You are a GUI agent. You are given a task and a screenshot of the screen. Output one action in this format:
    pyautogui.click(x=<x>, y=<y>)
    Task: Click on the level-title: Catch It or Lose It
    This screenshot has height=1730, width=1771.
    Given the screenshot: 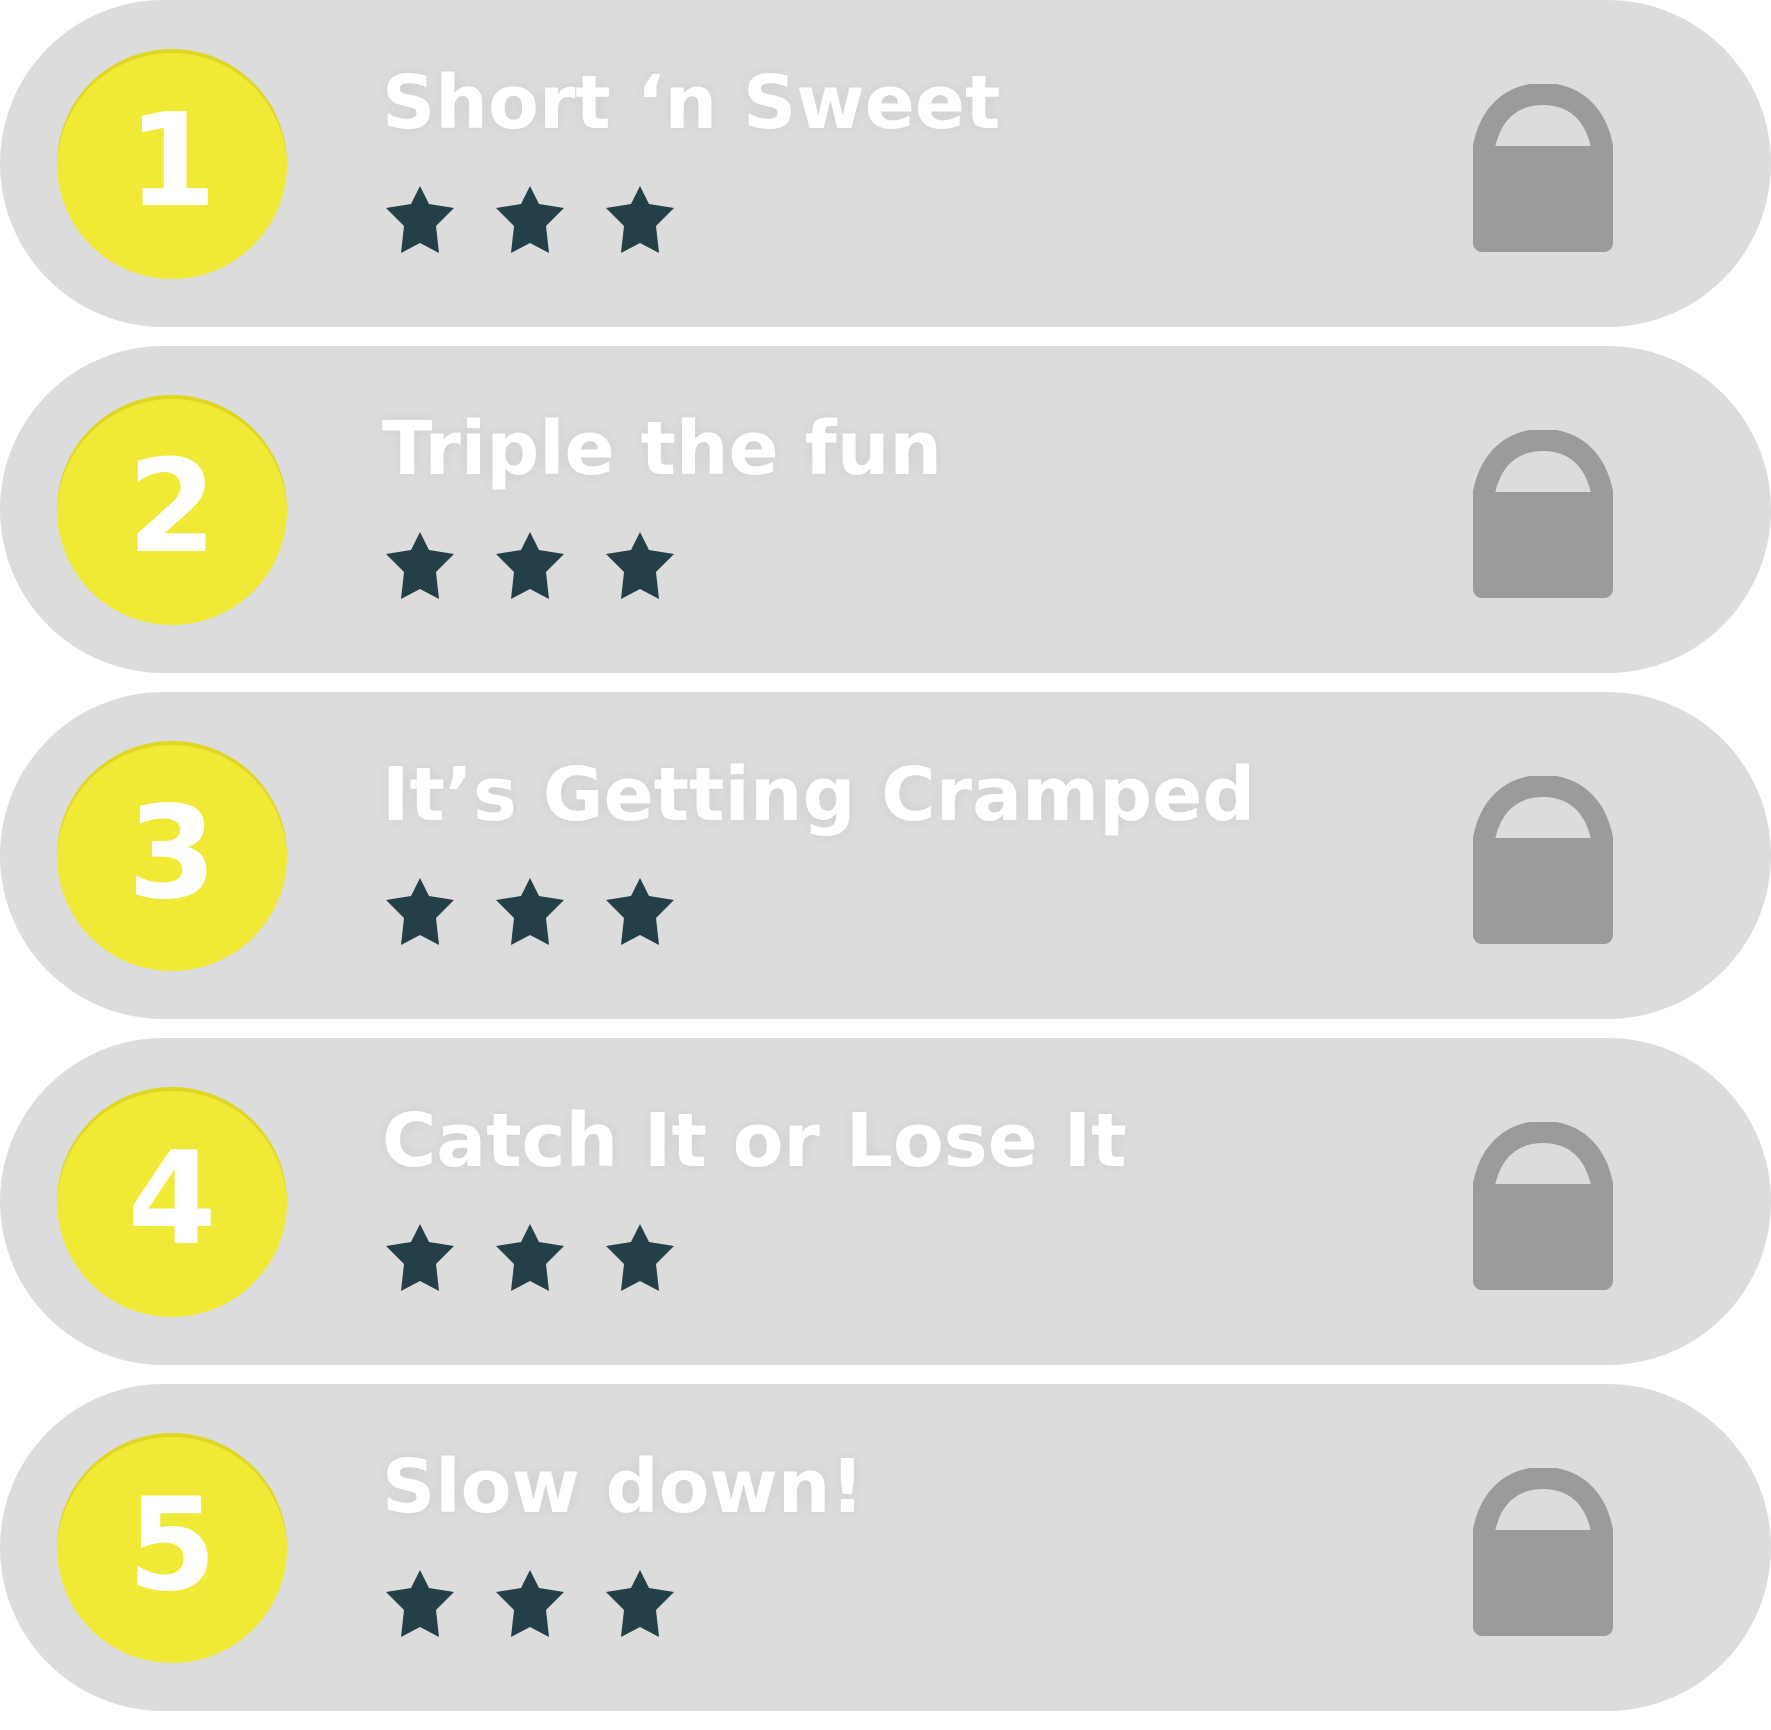 What is the action you would take?
    pyautogui.click(x=754, y=1141)
    